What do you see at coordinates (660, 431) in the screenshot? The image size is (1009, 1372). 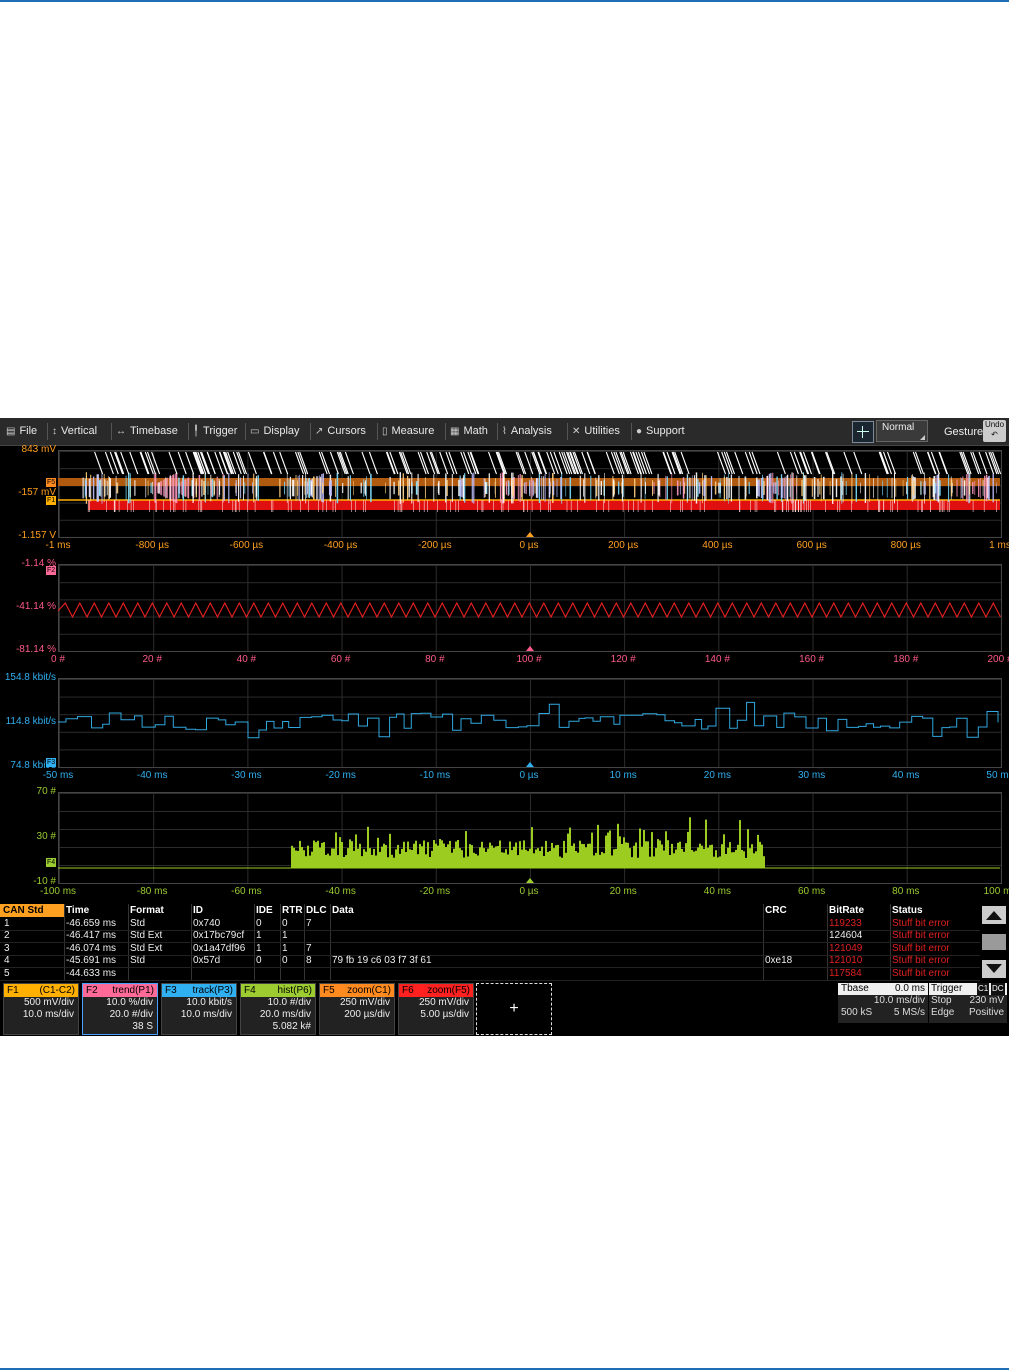 I see `menu-support: ● Support` at bounding box center [660, 431].